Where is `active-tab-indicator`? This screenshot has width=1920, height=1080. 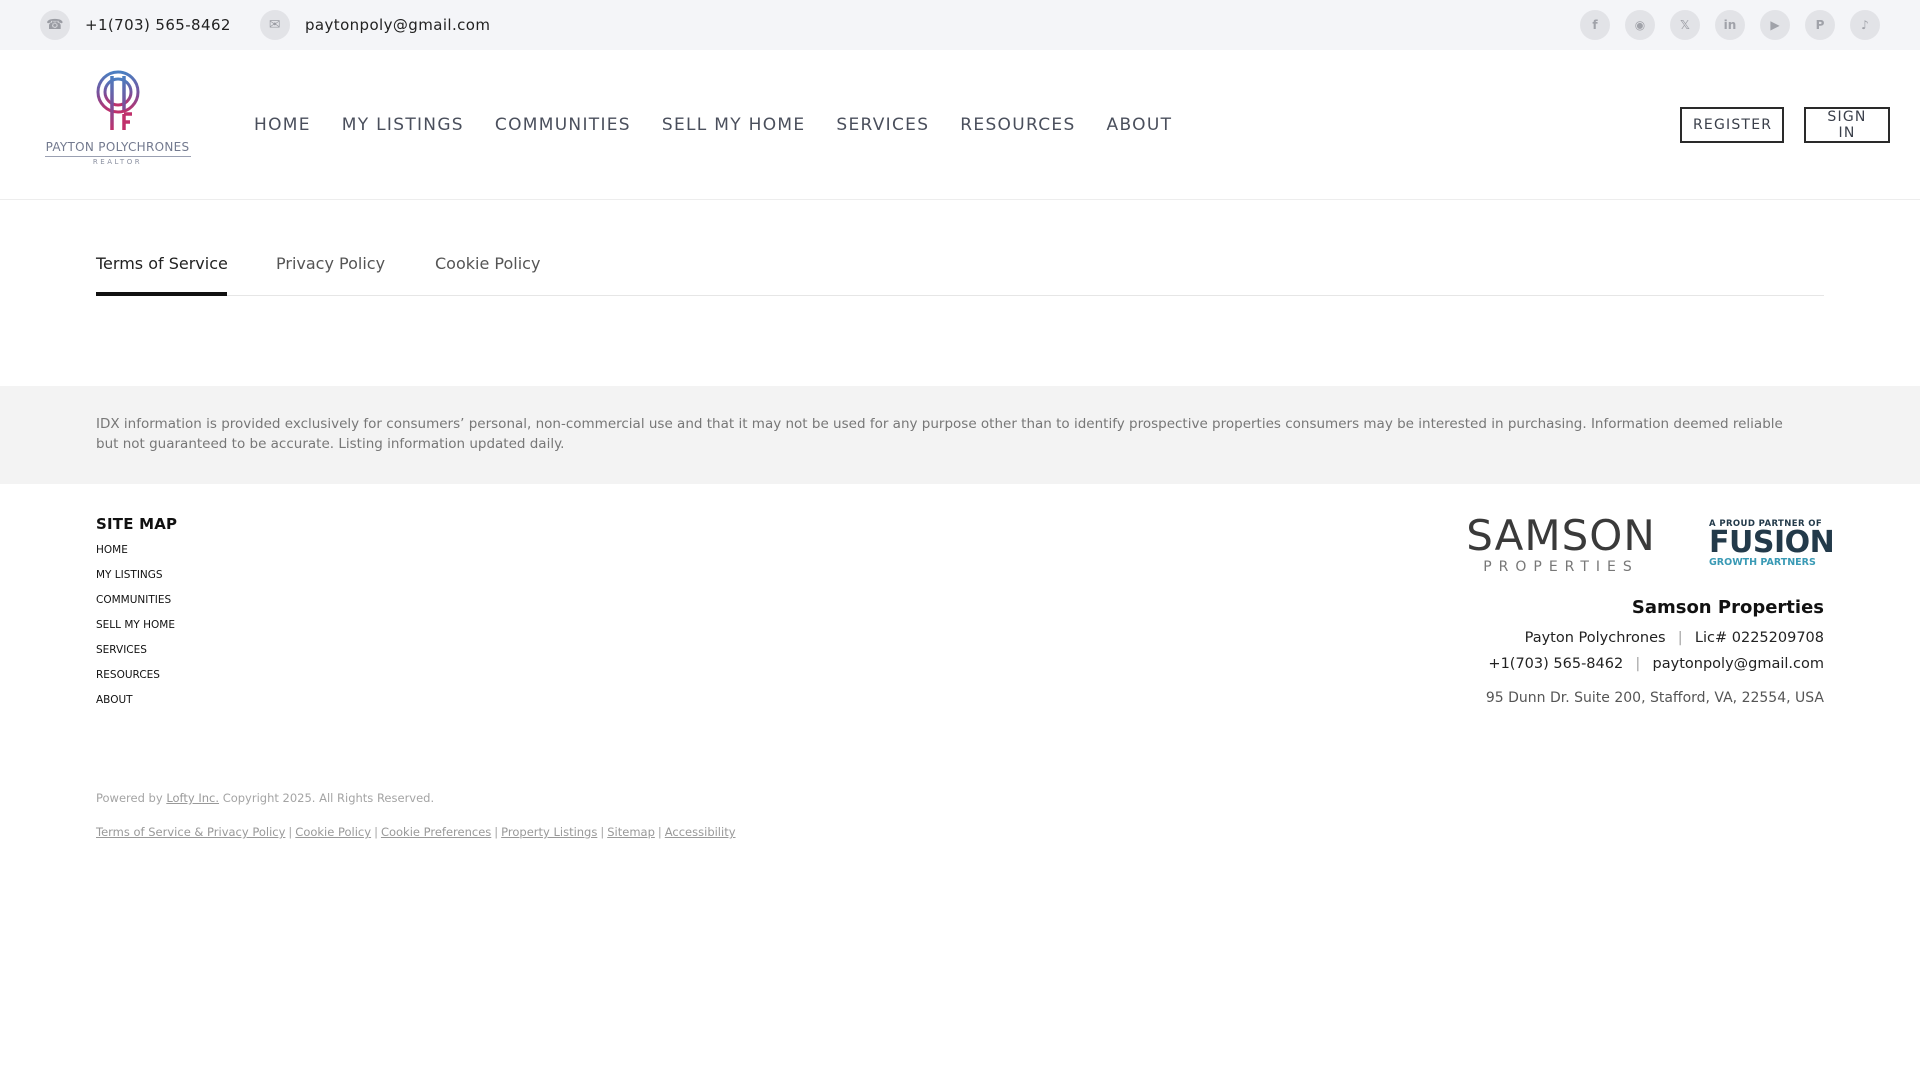 active-tab-indicator is located at coordinates (161, 294).